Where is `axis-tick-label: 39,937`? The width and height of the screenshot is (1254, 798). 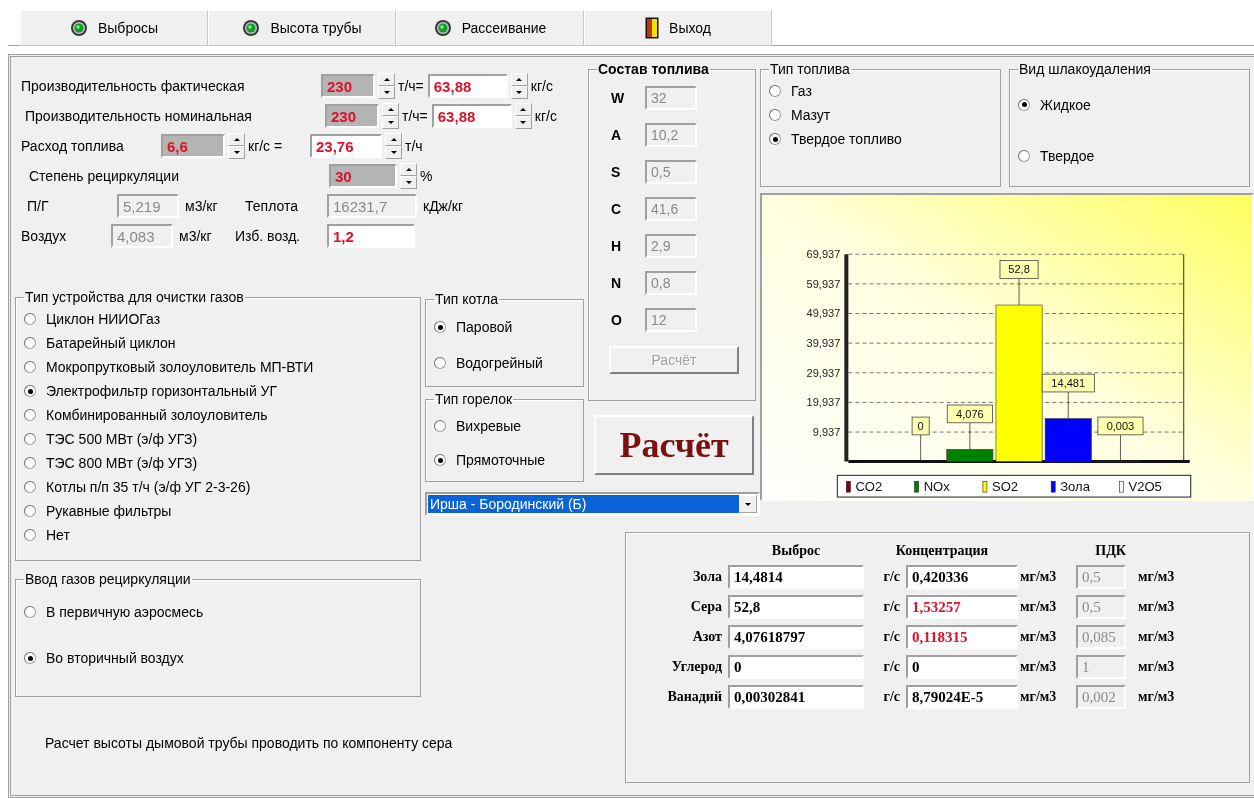
axis-tick-label: 39,937 is located at coordinates (823, 343).